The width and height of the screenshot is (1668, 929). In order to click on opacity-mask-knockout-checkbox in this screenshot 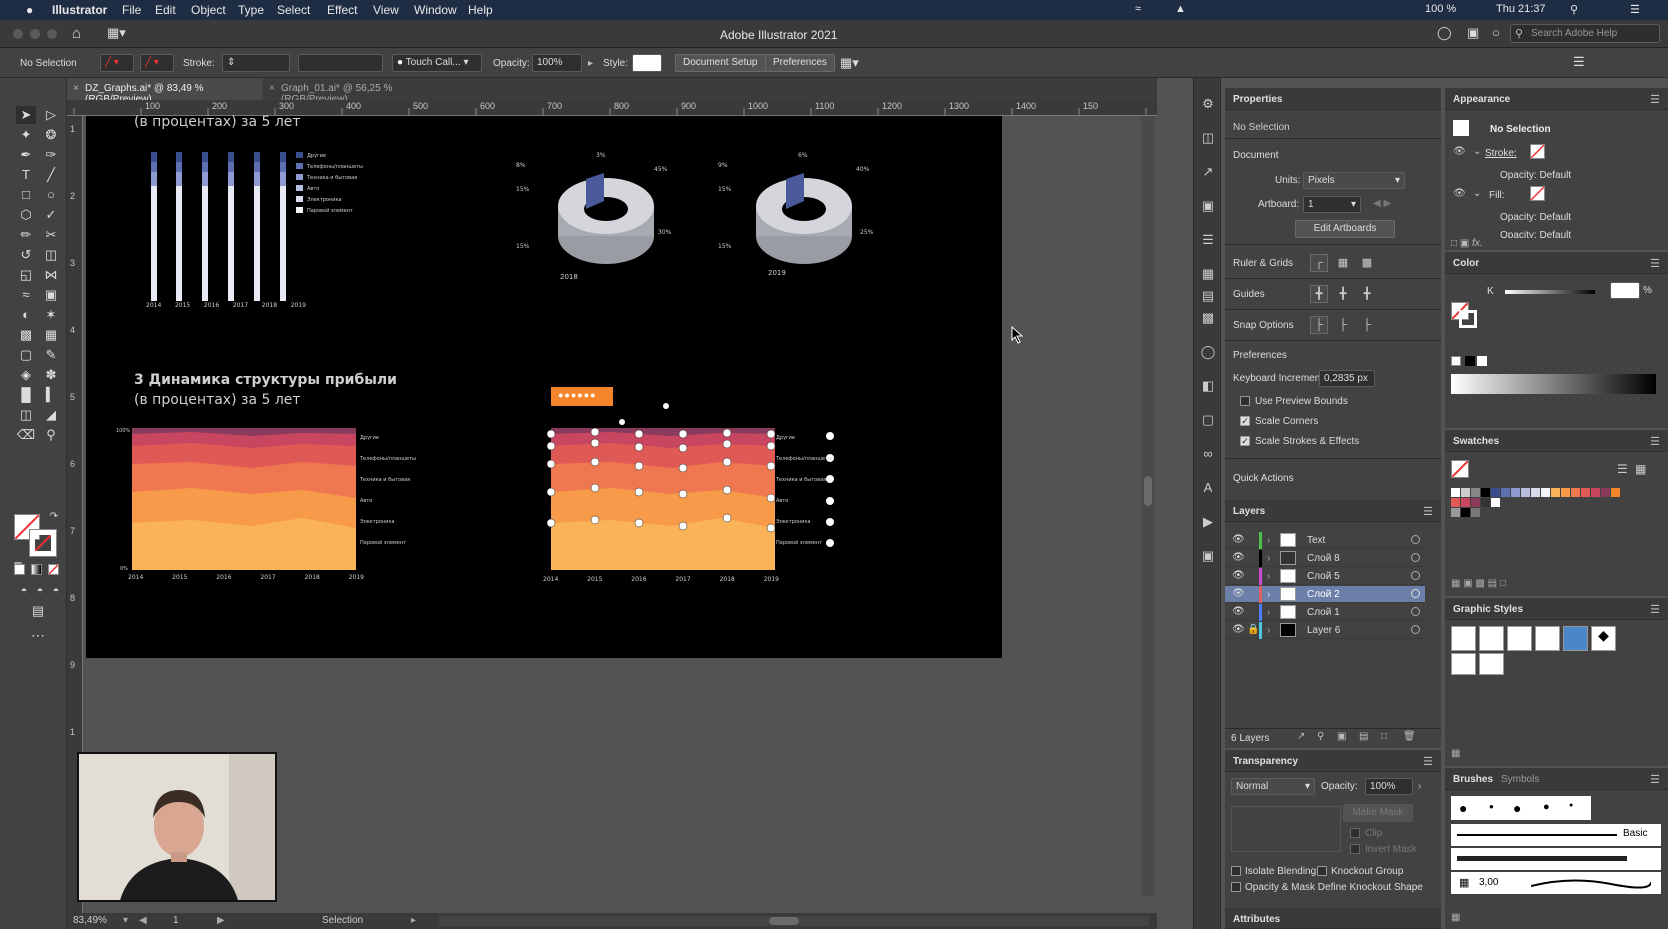, I will do `click(1236, 887)`.